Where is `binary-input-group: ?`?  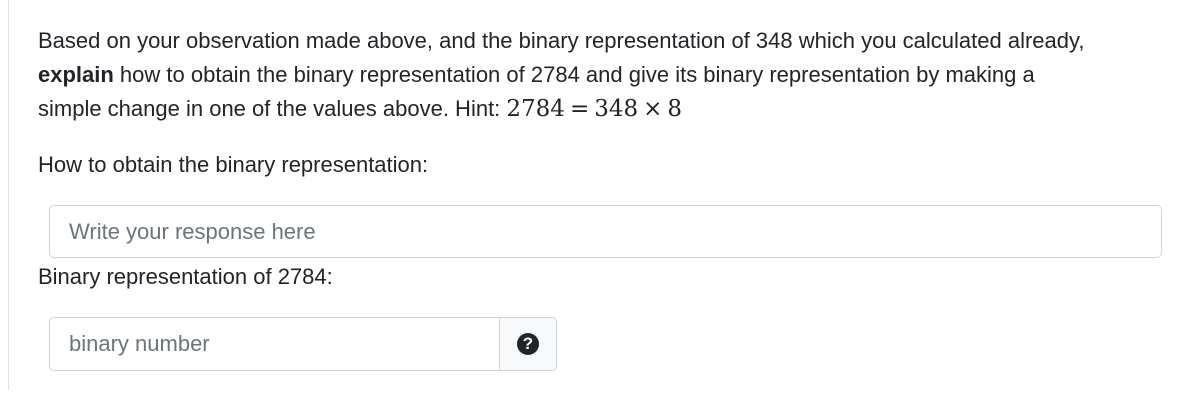
binary-input-group: ? is located at coordinates (303, 344).